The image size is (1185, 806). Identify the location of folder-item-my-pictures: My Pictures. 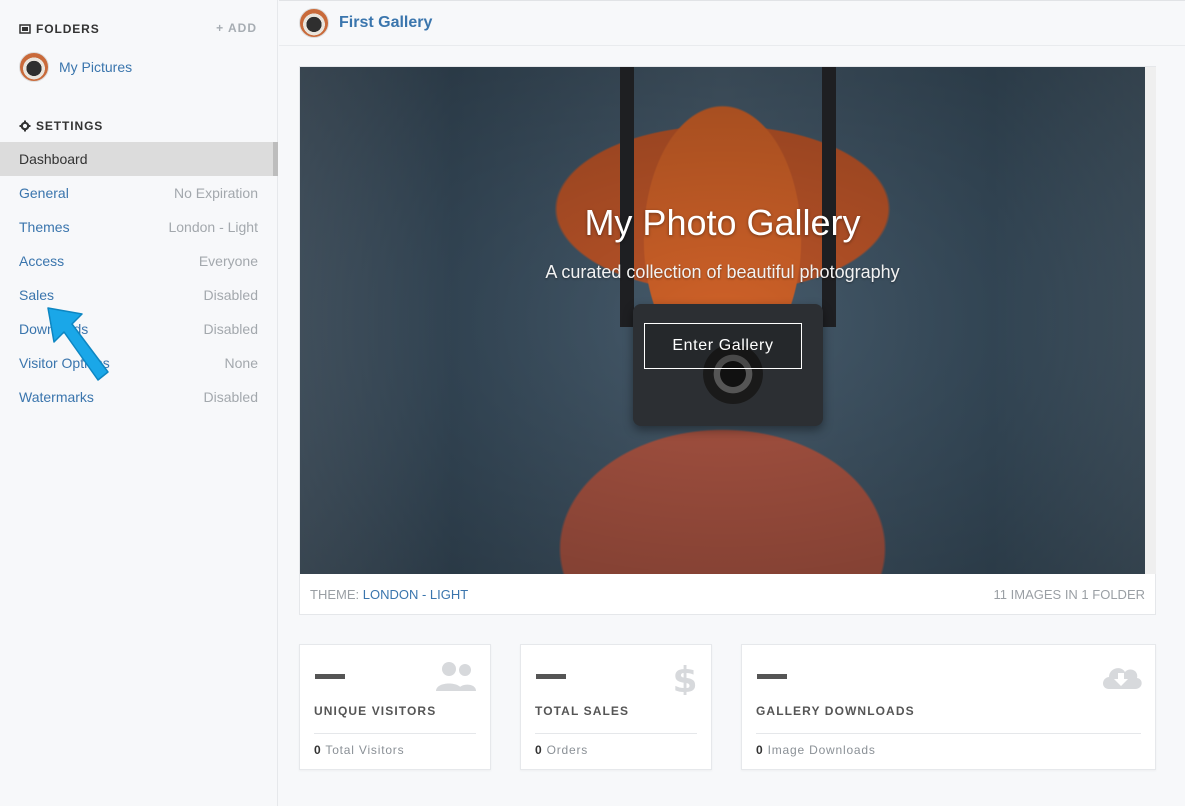
(75, 67).